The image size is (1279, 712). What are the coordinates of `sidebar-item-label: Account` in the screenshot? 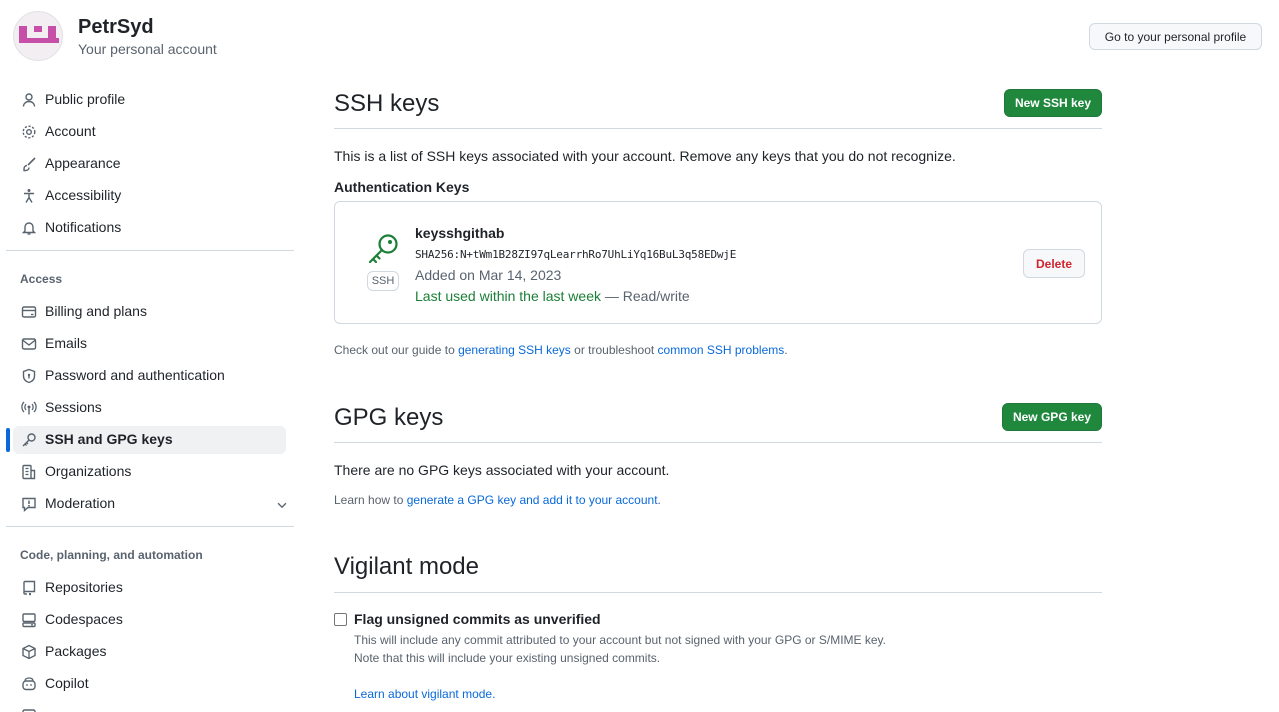 It's located at (70, 131).